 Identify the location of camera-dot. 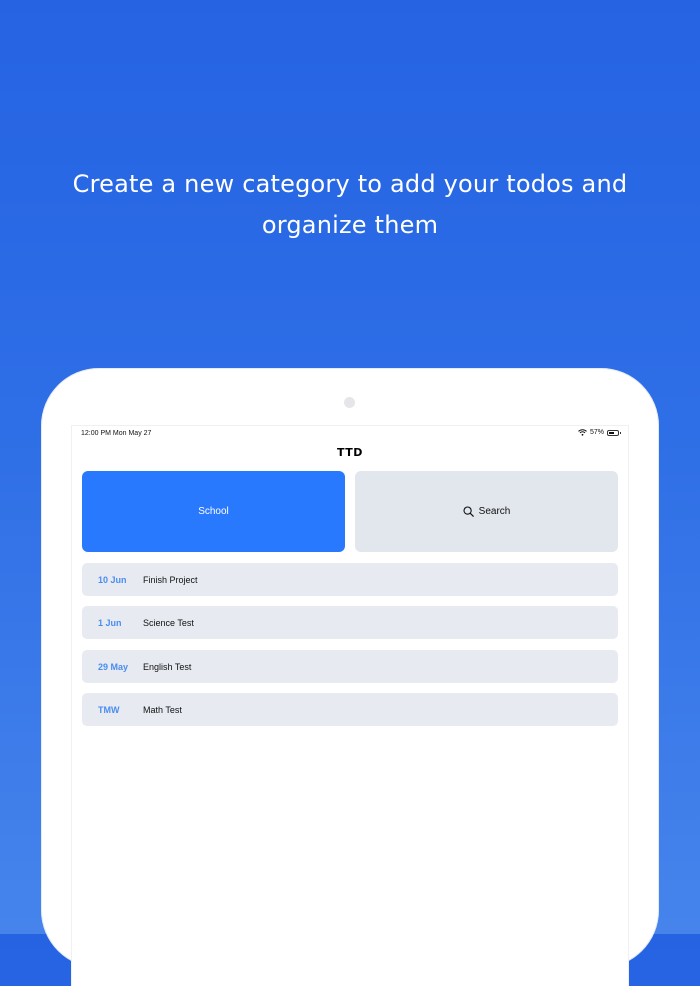
(349, 402).